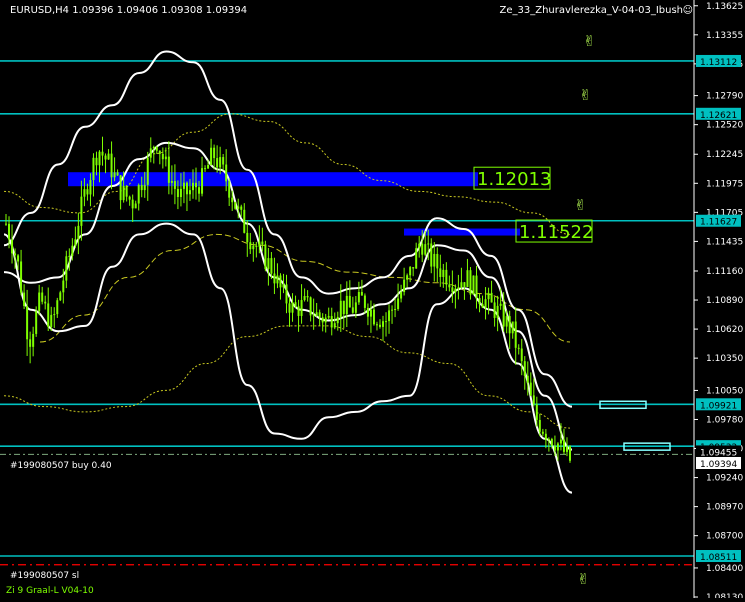 The width and height of the screenshot is (745, 602). What do you see at coordinates (50, 591) in the screenshot?
I see `indicator-label: Zi 9 Graal-L V04-10` at bounding box center [50, 591].